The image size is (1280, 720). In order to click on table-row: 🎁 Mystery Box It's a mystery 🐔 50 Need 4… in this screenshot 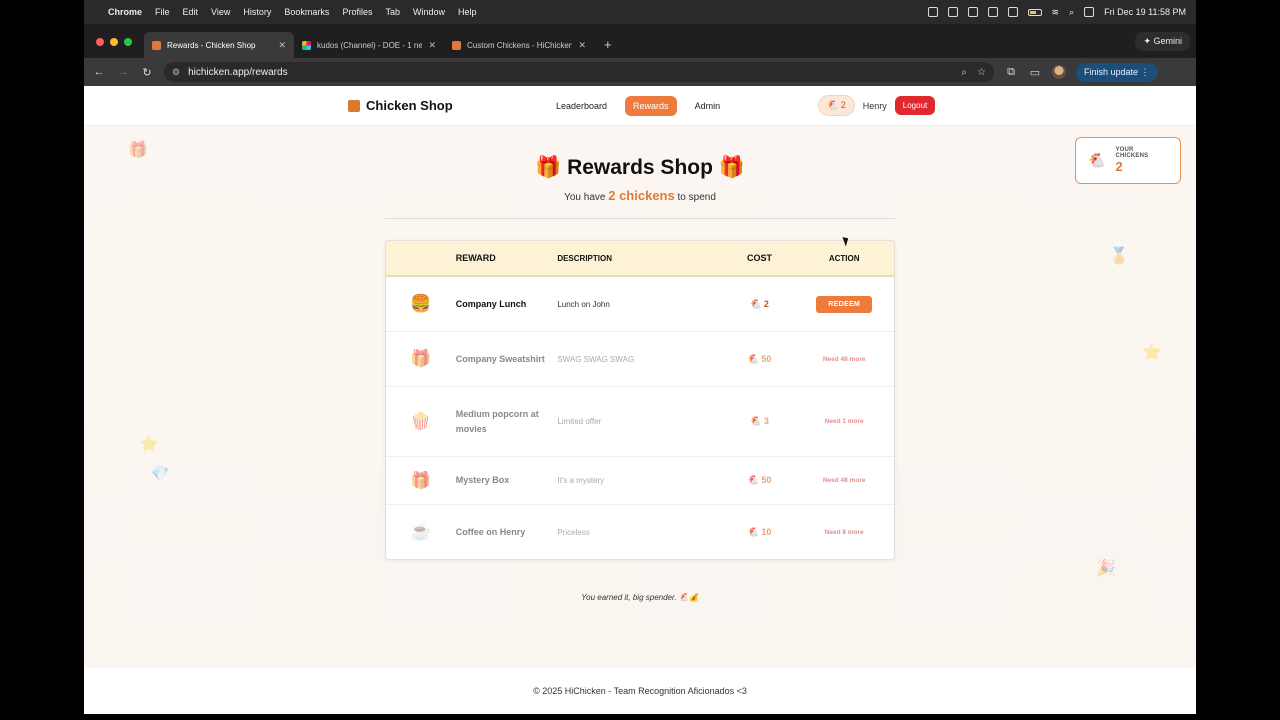, I will do `click(640, 481)`.